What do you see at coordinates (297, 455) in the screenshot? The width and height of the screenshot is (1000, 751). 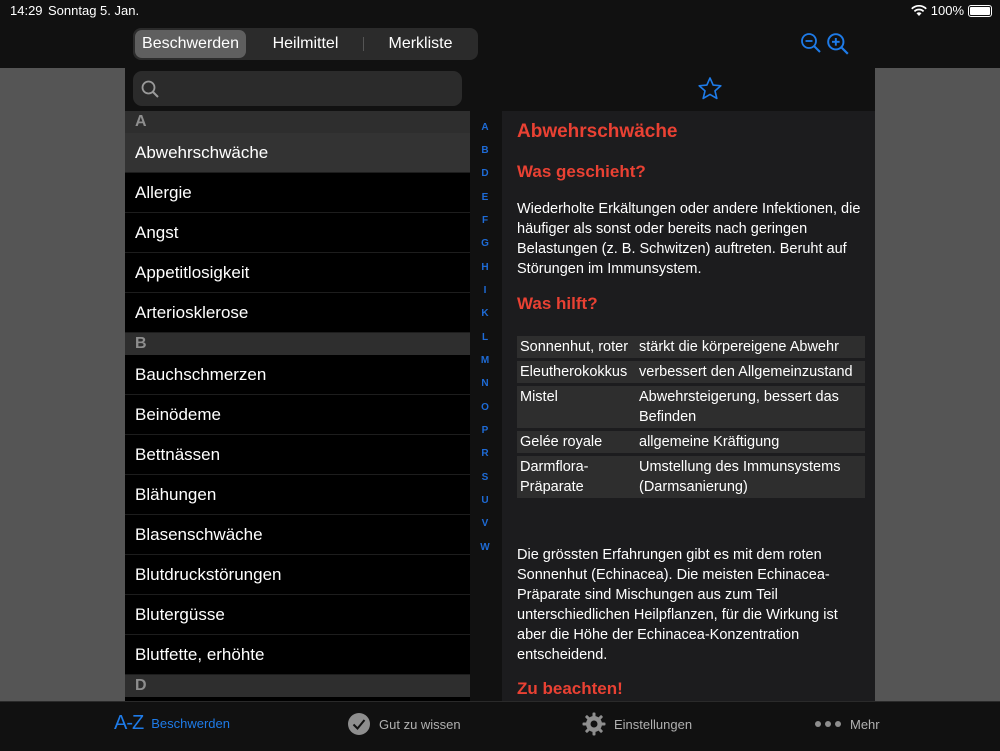 I see `list-item: Bettnässen` at bounding box center [297, 455].